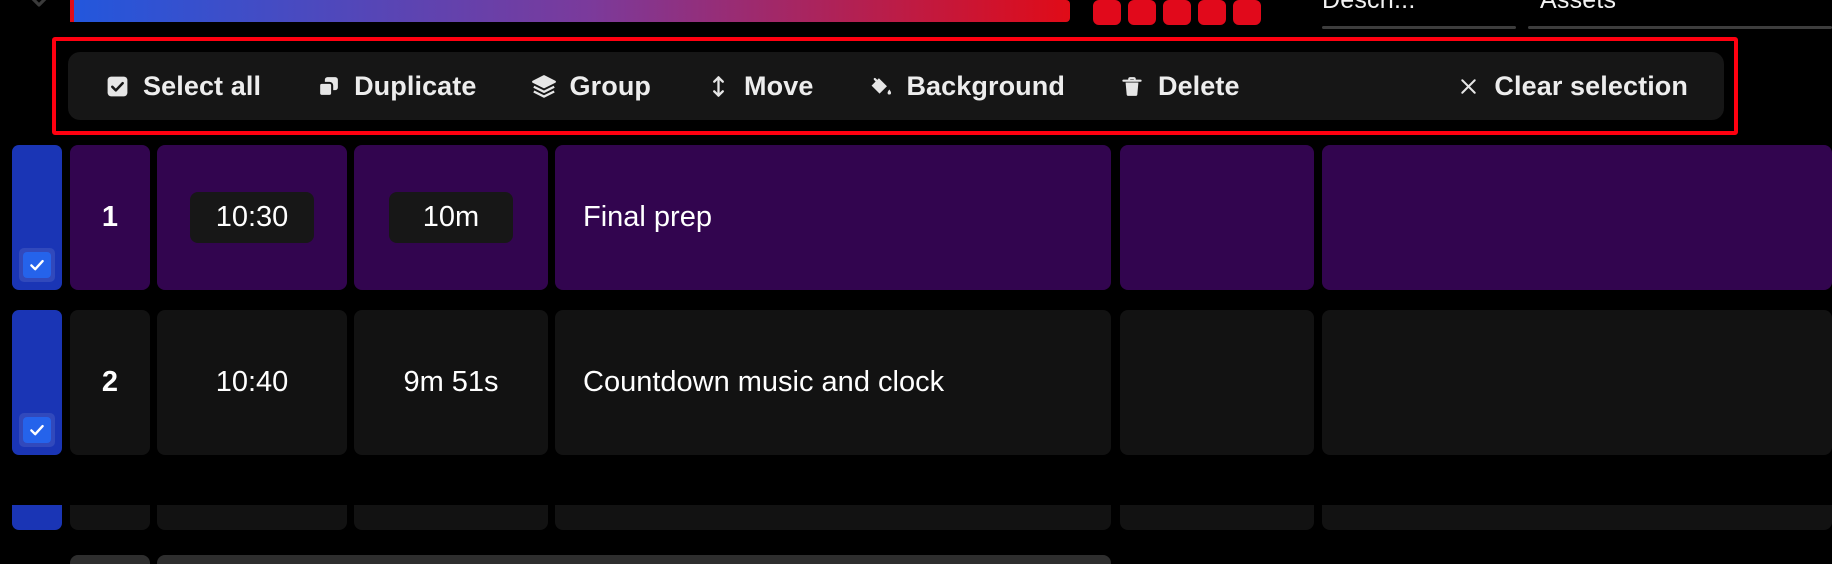 Image resolution: width=1832 pixels, height=564 pixels. I want to click on column-header-assets: Assets, so click(1578, 7).